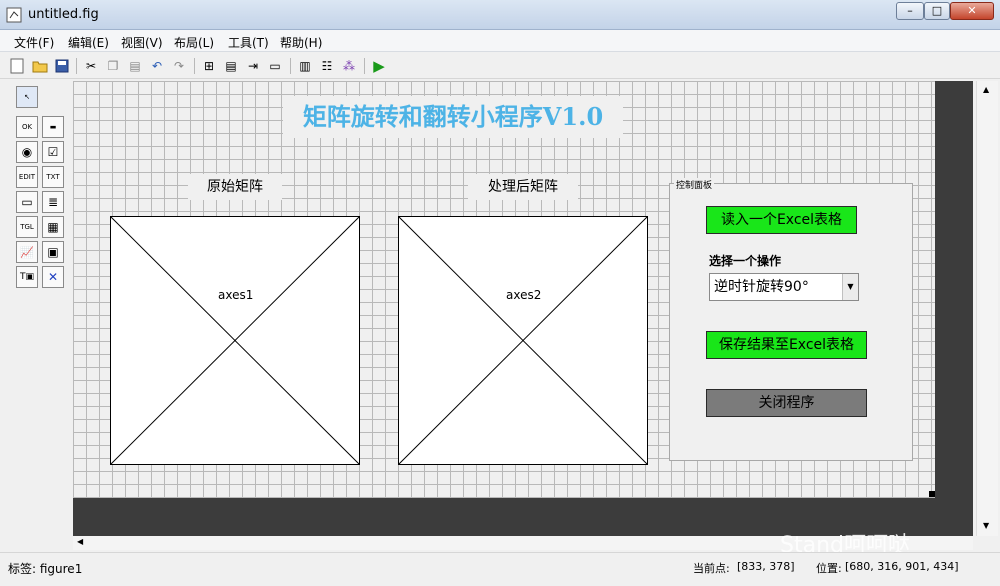 The image size is (1000, 586). Describe the element at coordinates (135, 66) in the screenshot. I see `paste-icon: ▤` at that location.